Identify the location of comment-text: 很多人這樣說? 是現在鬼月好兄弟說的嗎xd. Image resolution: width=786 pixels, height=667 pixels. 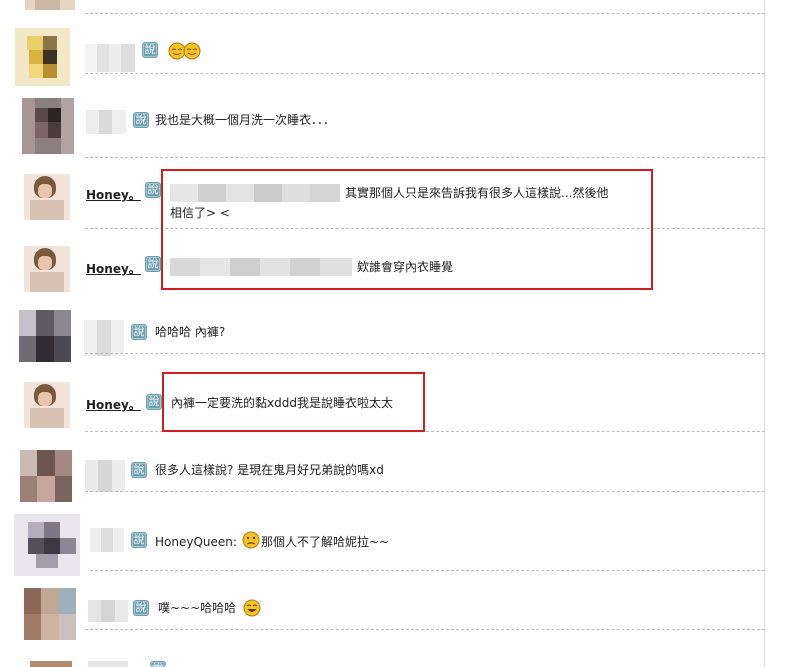
(269, 470).